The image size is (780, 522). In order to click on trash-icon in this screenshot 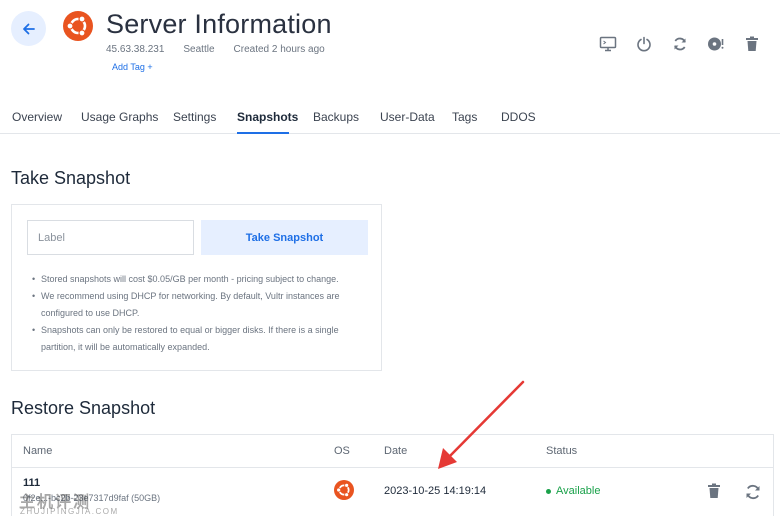, I will do `click(752, 43)`.